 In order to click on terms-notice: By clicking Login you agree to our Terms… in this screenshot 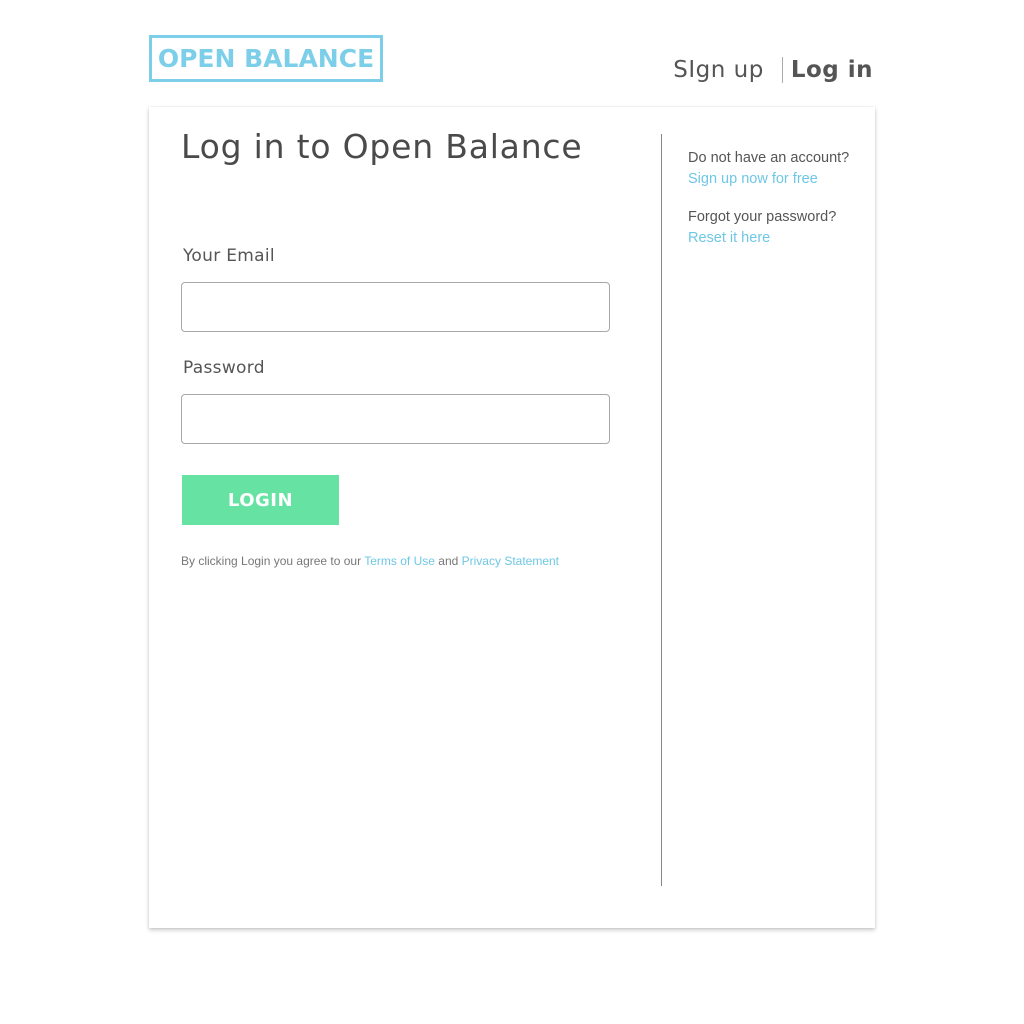, I will do `click(370, 561)`.